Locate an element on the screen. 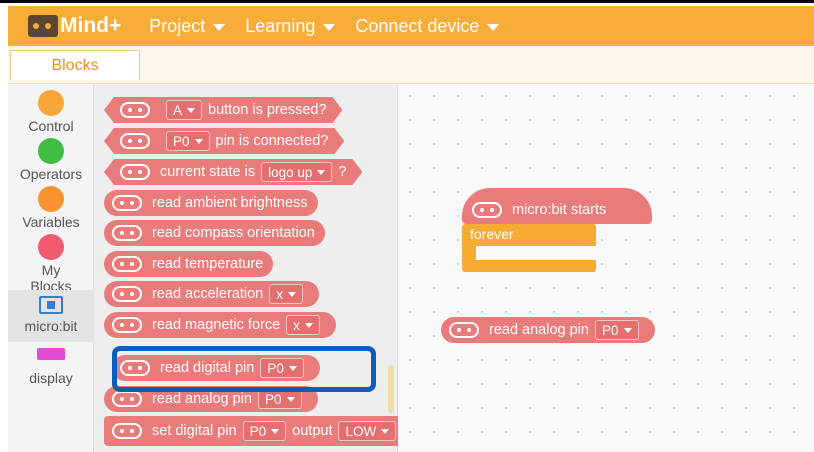  workspace-block-read-analog-pin: read analog pin P0 is located at coordinates (548, 330).